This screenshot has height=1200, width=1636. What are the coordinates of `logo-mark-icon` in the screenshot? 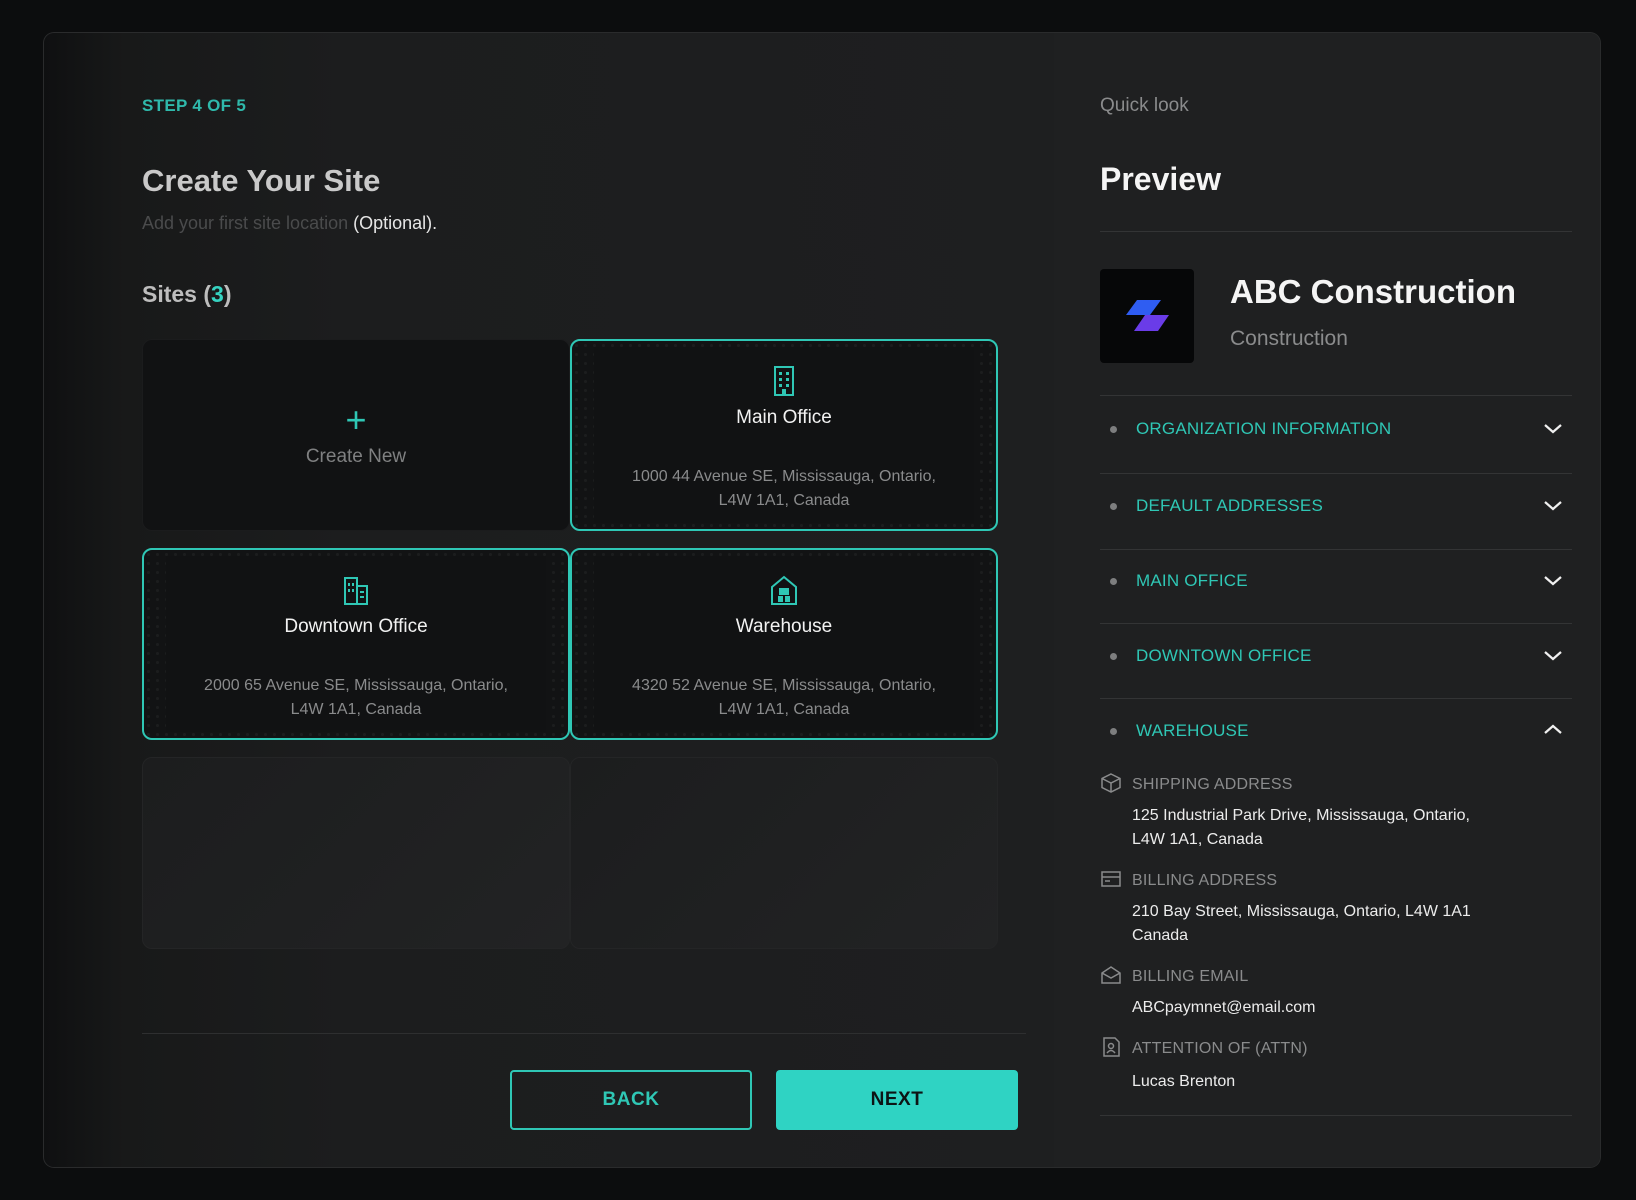 It's located at (1147, 315).